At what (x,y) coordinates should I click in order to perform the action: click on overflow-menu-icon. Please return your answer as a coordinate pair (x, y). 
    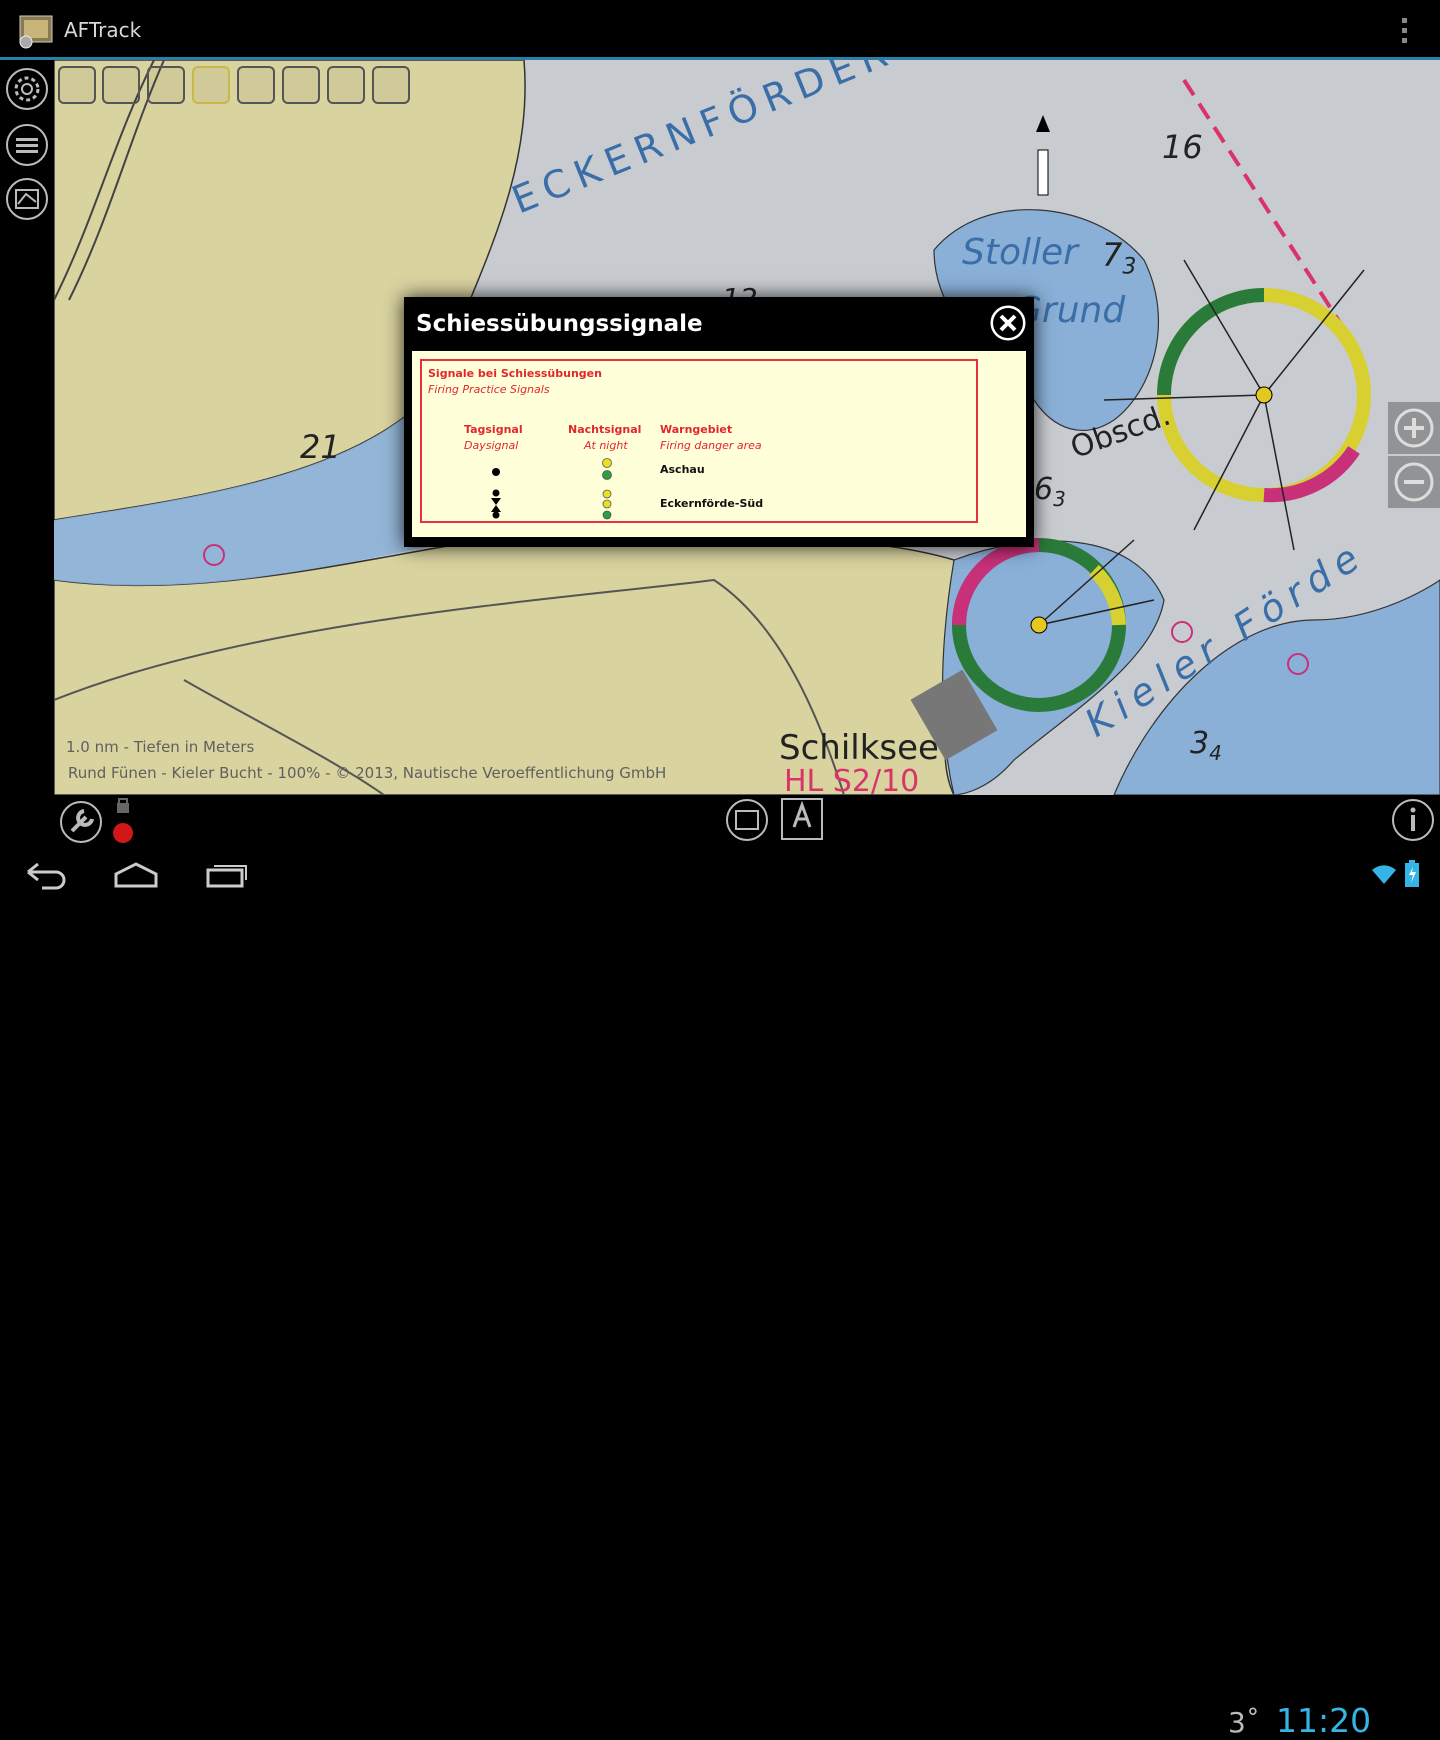
    Looking at the image, I should click on (1405, 31).